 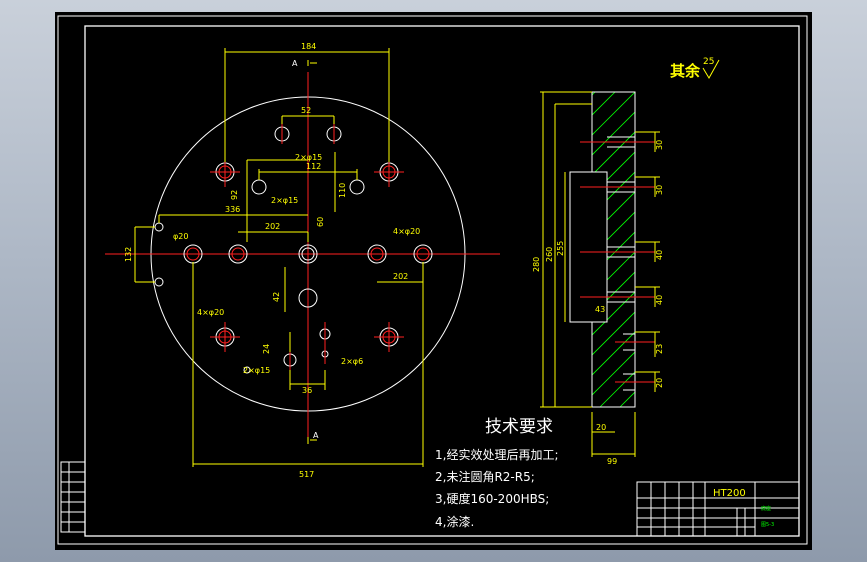 What do you see at coordinates (73, 497) in the screenshot?
I see `left-margin-table` at bounding box center [73, 497].